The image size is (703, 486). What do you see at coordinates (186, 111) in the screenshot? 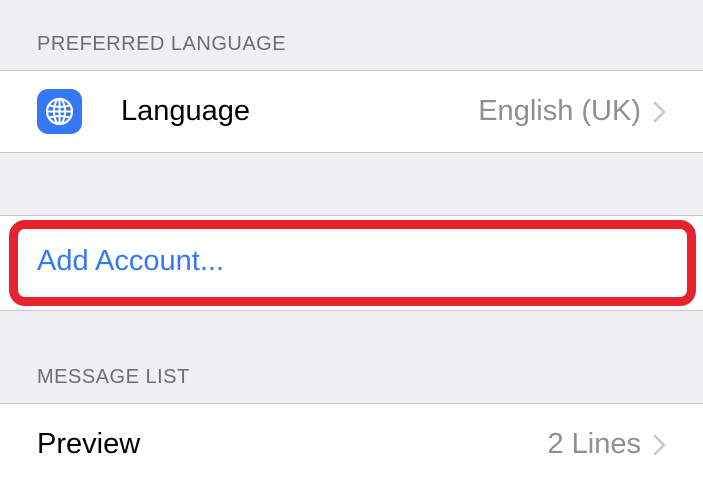
I see `language-label: Language` at bounding box center [186, 111].